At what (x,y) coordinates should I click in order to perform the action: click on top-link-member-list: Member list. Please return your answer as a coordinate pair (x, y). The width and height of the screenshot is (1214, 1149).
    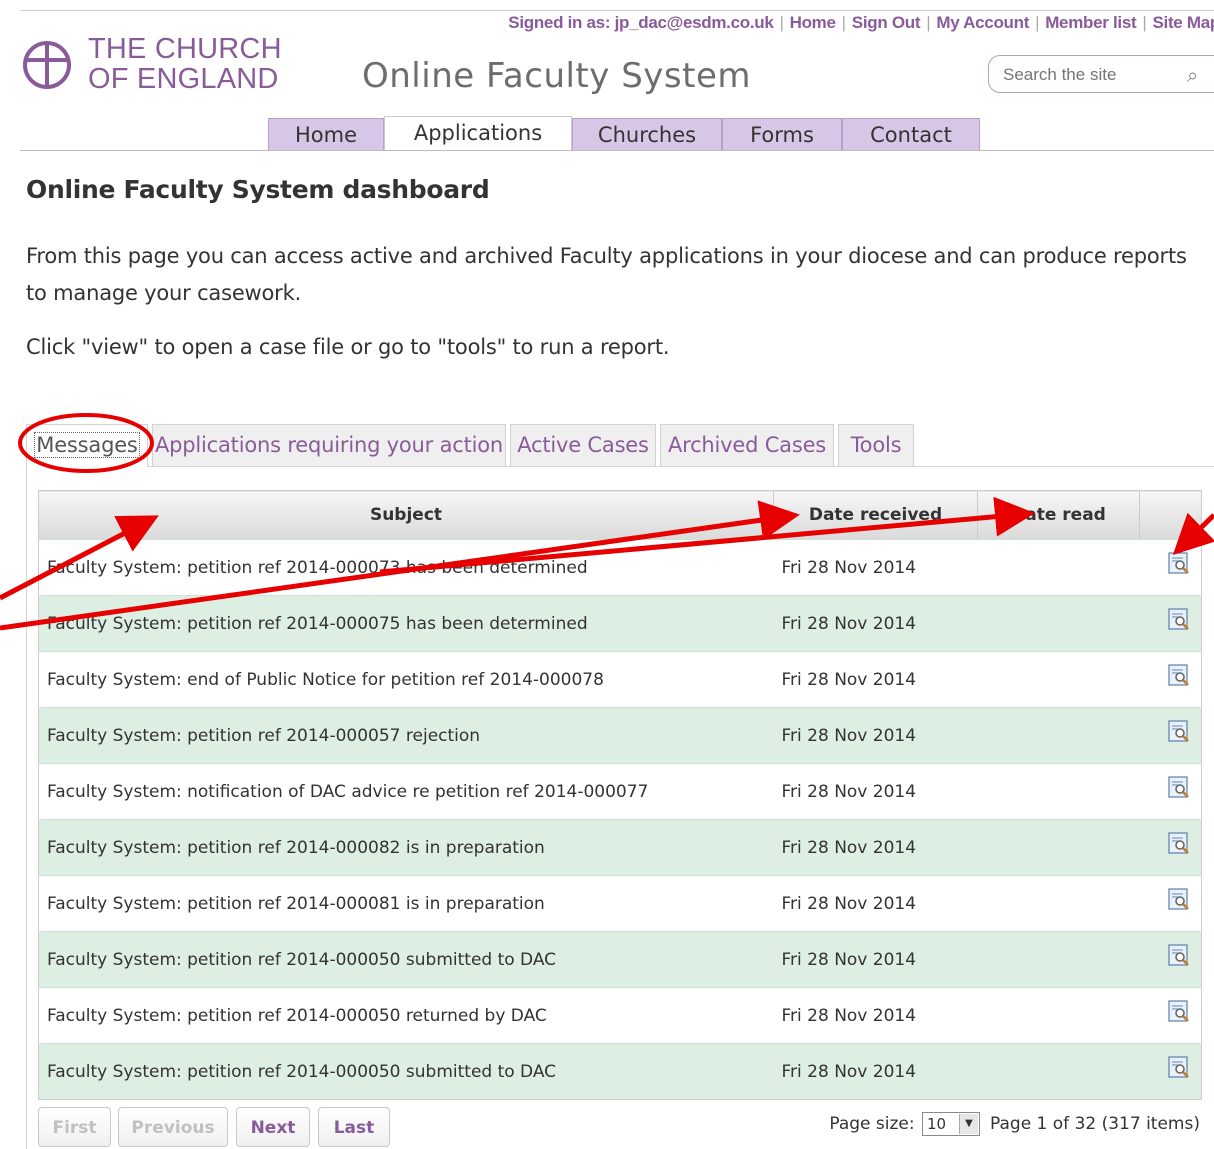
    Looking at the image, I should click on (1090, 22).